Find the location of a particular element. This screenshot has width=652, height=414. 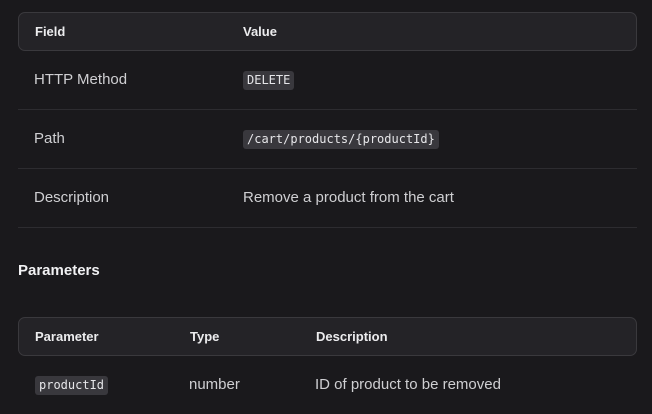

parameter-name-badge: productId is located at coordinates (72, 385).